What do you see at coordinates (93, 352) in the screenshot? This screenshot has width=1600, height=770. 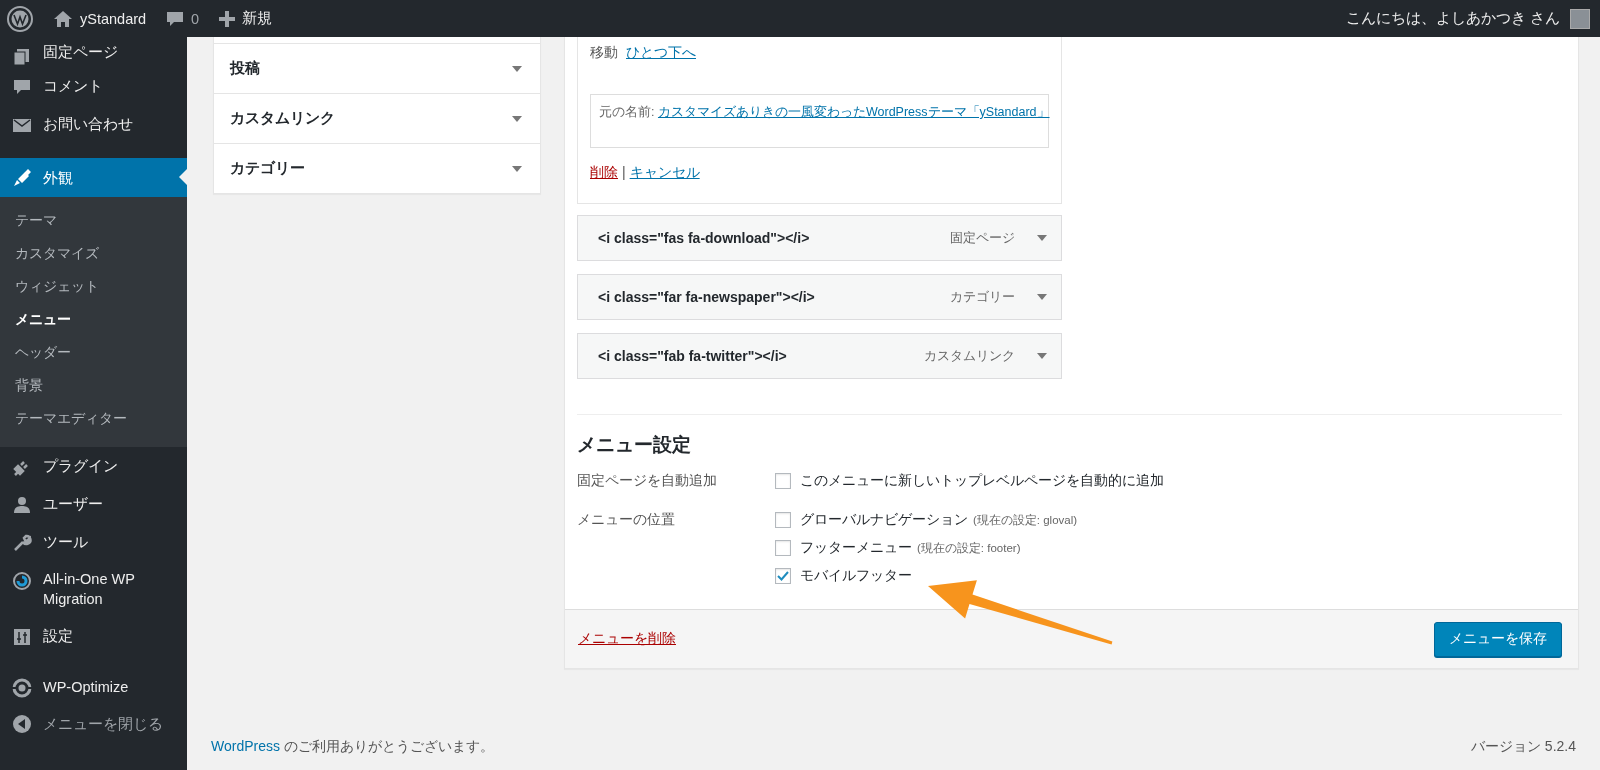 I see `submenu-item: ヘッダー` at bounding box center [93, 352].